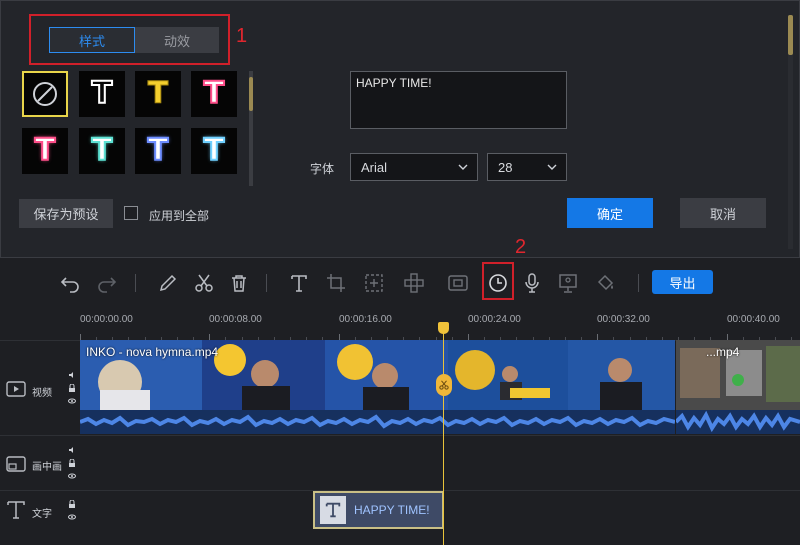 The image size is (800, 545). I want to click on chevron-down-icon, so click(552, 167).